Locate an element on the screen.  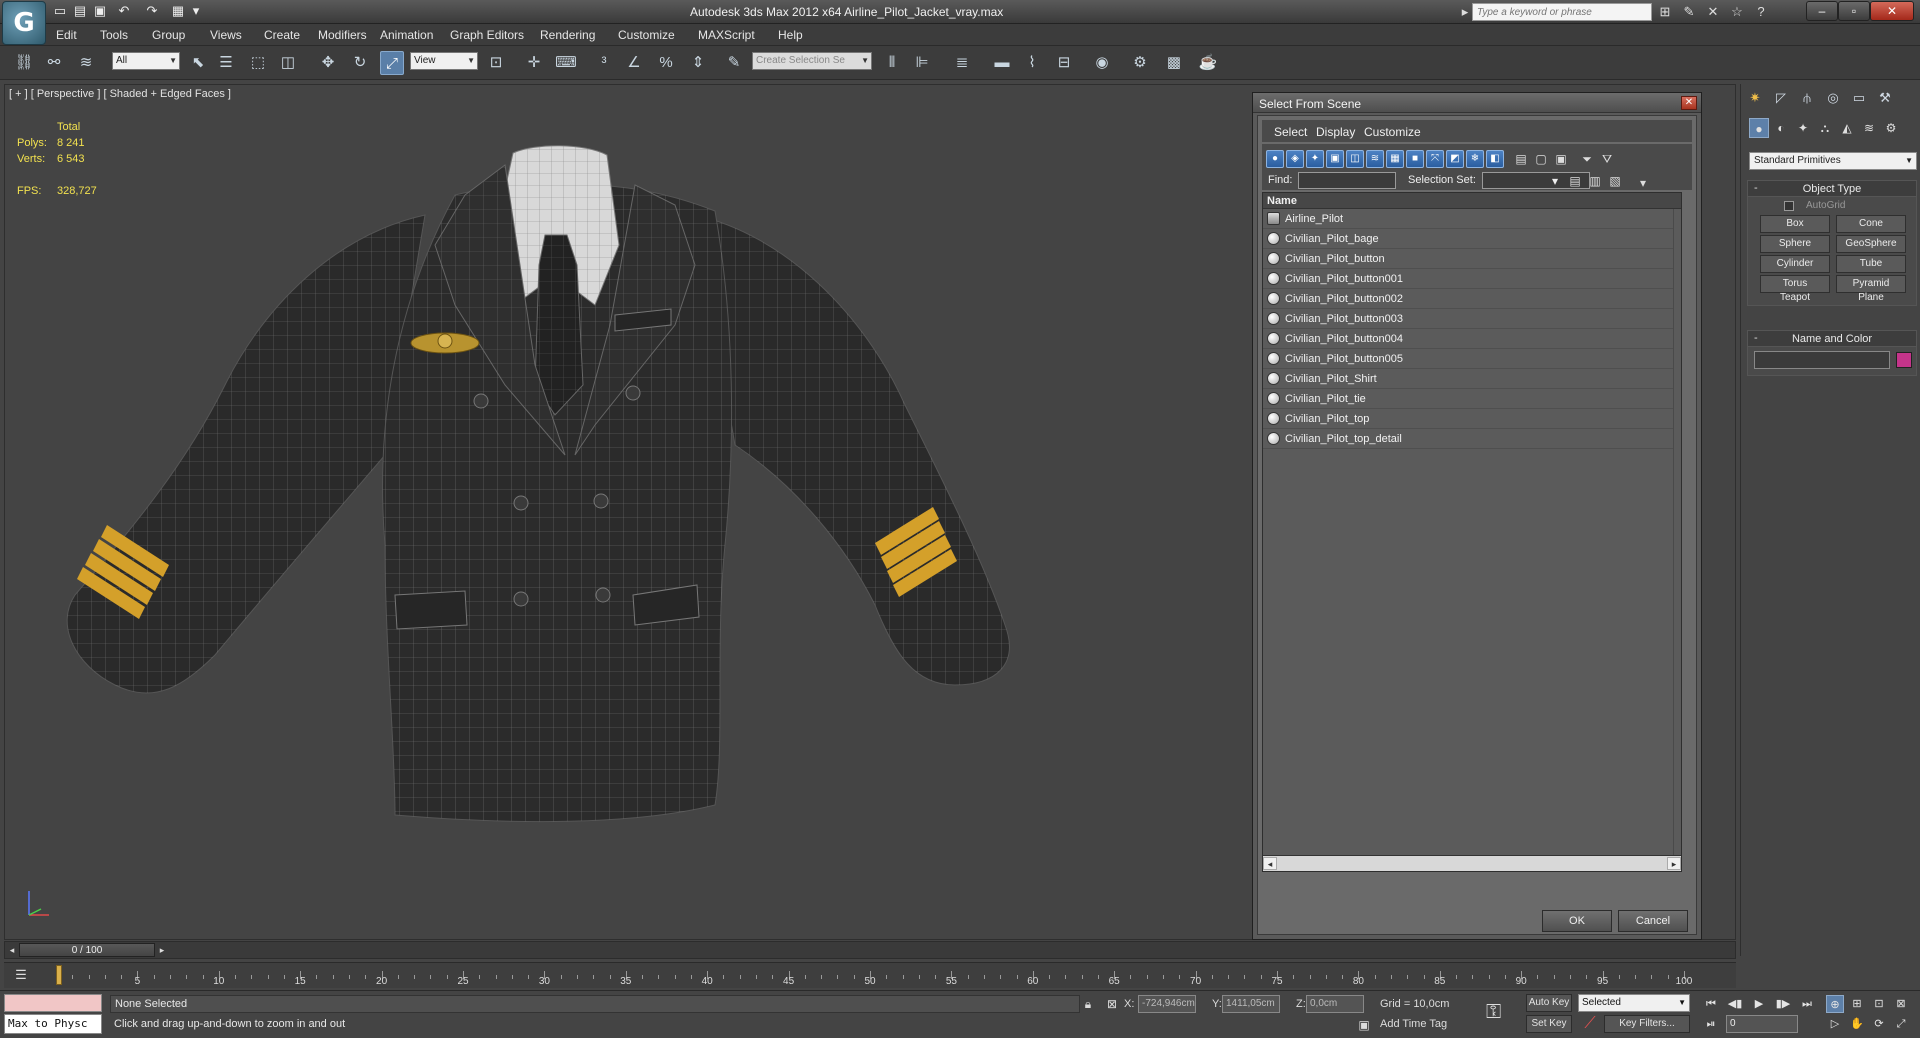
set-key-button: Set Key is located at coordinates (1549, 1024).